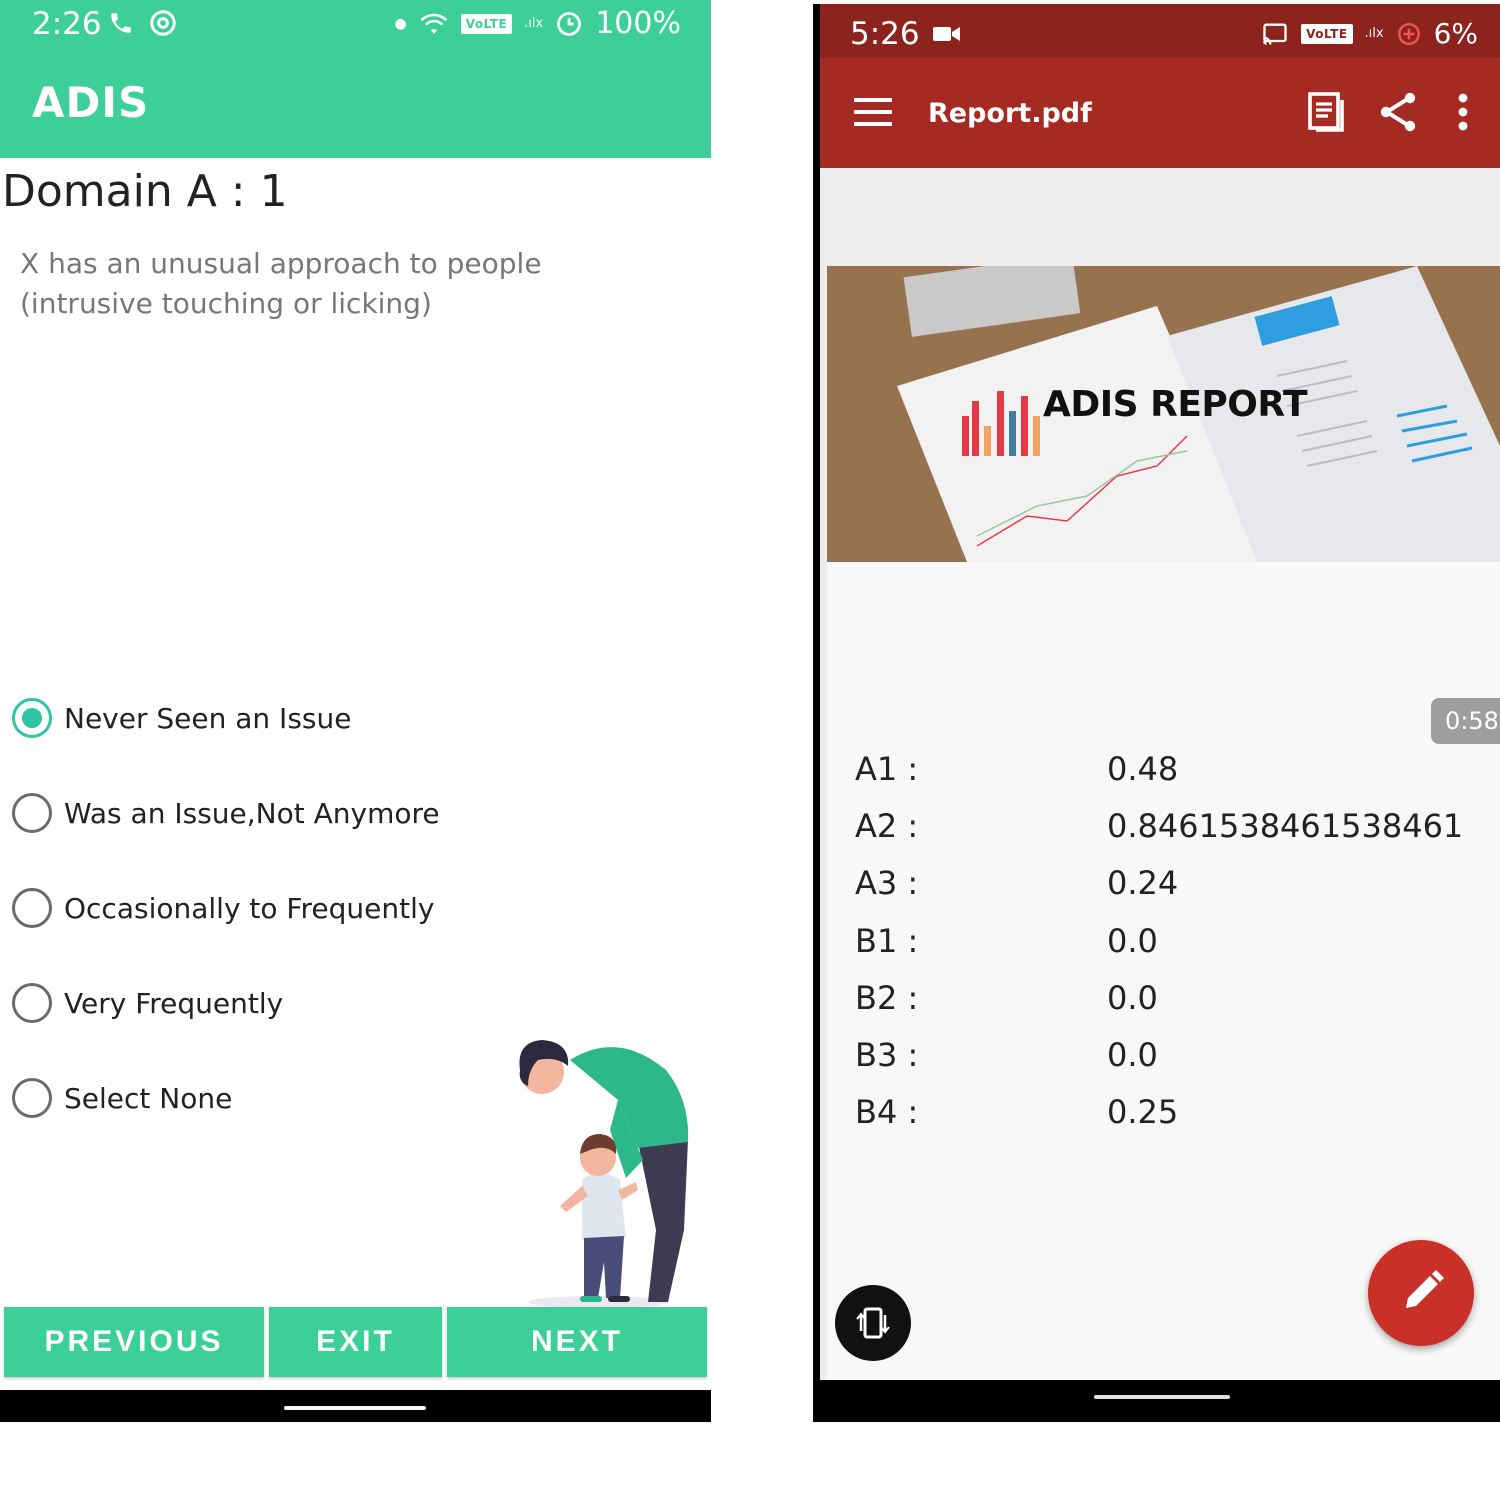 The width and height of the screenshot is (1500, 1500). What do you see at coordinates (67, 24) in the screenshot?
I see `status-time: 2:26` at bounding box center [67, 24].